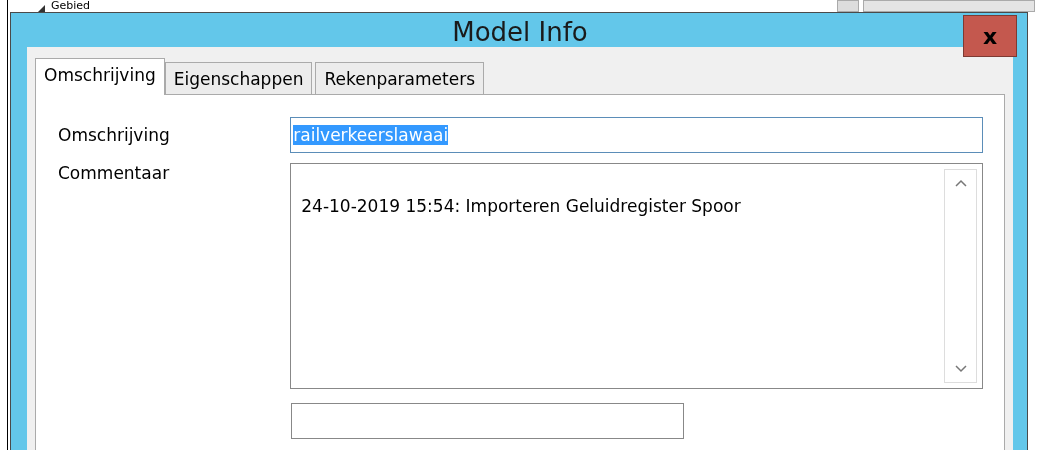  I want to click on input-field, so click(487, 421).